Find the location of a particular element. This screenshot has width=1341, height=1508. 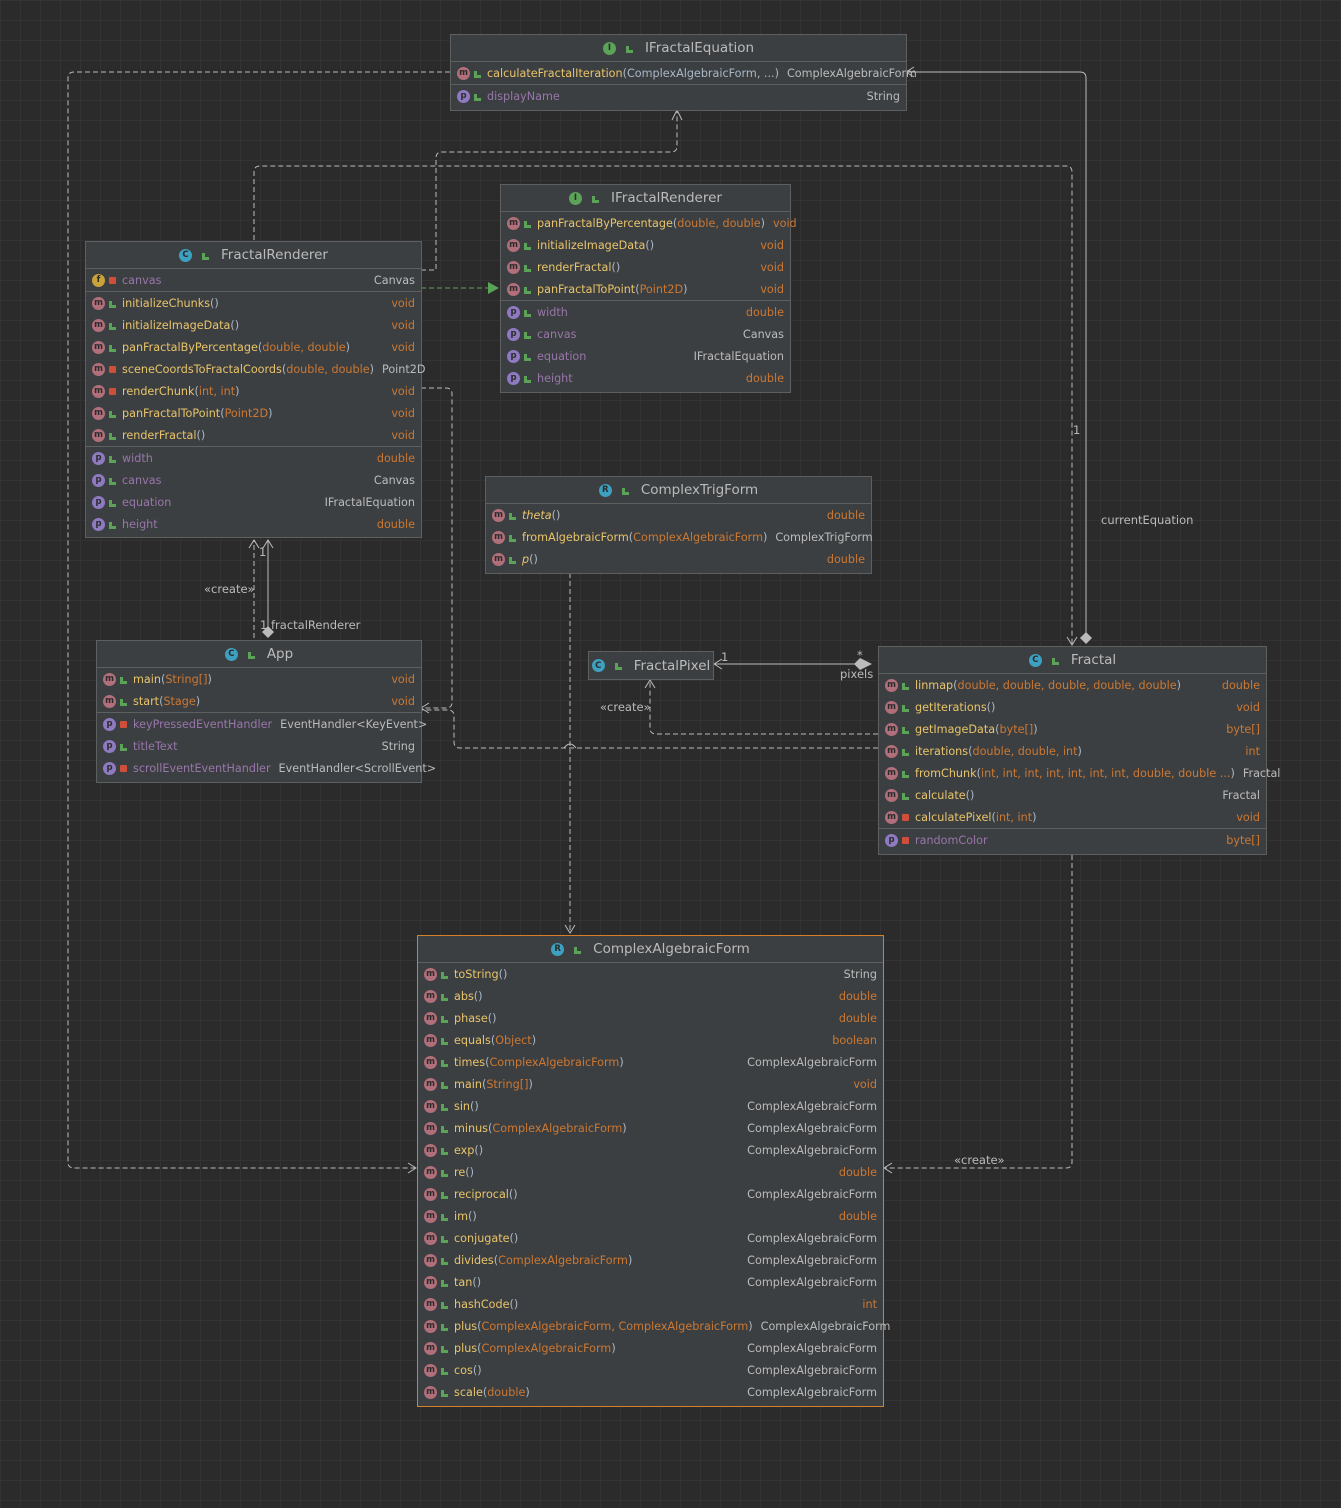

method-params: ComplexAlgebraicForm is located at coordinates (563, 1260).